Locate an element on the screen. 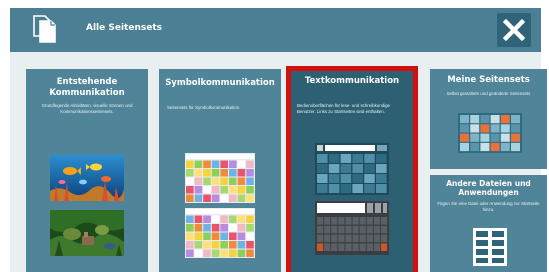 Image resolution: width=549 pixels, height=272 pixels. document-grid-icon is located at coordinates (490, 247).